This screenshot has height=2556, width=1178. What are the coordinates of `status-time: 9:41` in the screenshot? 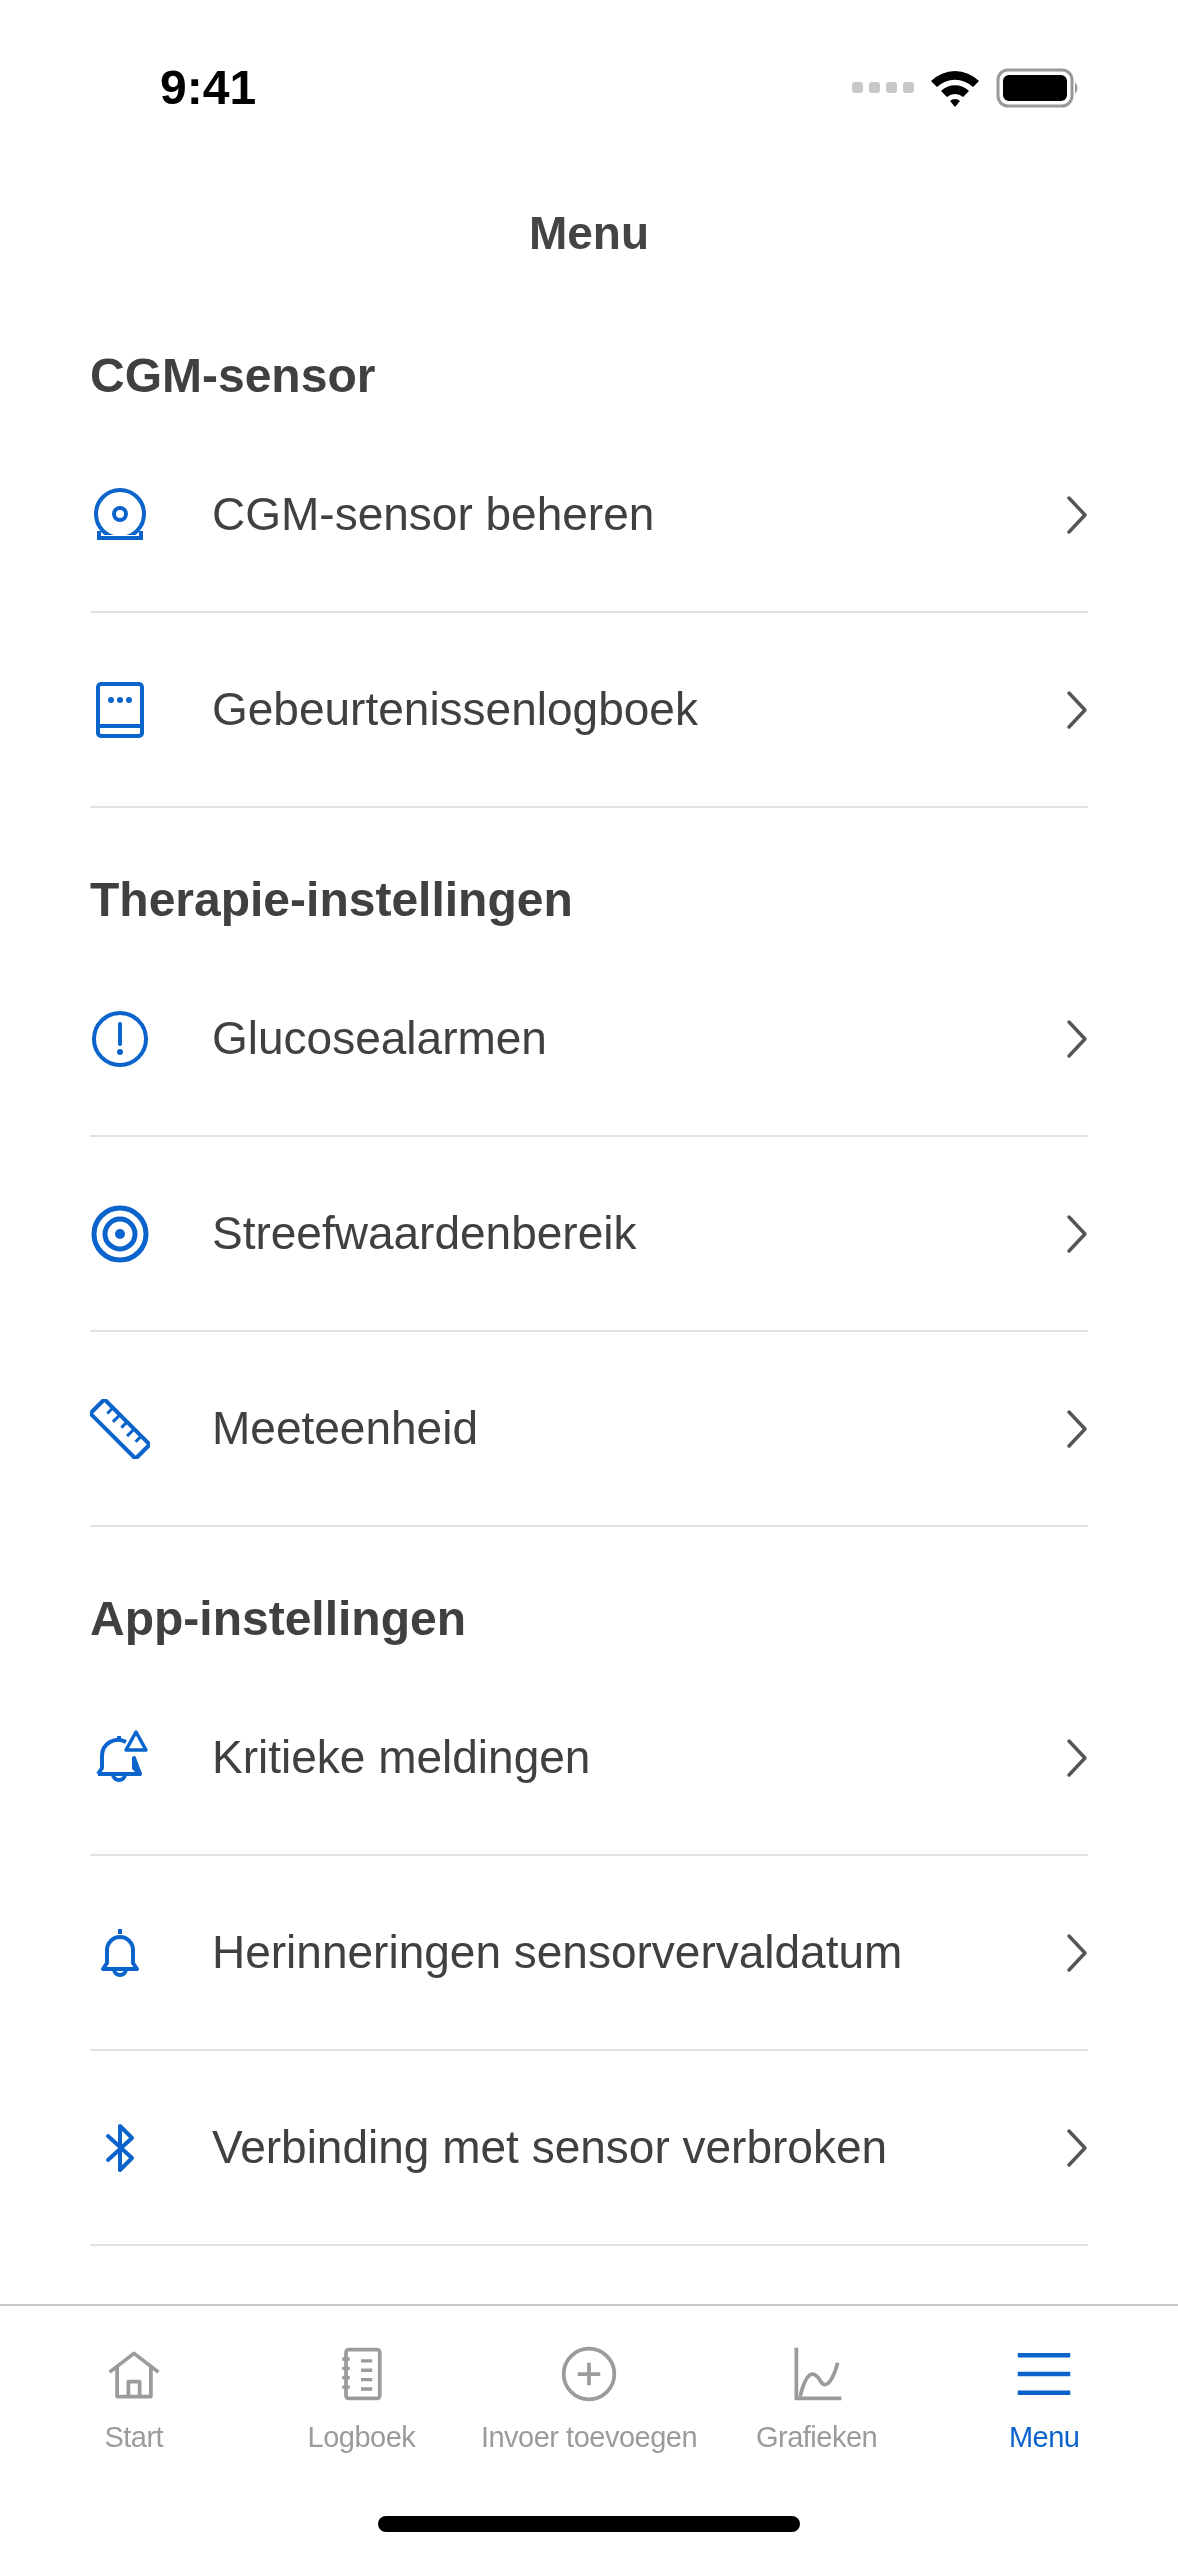 It's located at (208, 87).